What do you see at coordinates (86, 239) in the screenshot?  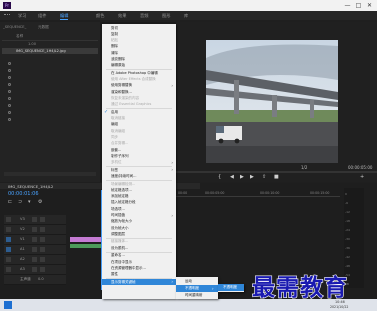 I see `video-clip` at bounding box center [86, 239].